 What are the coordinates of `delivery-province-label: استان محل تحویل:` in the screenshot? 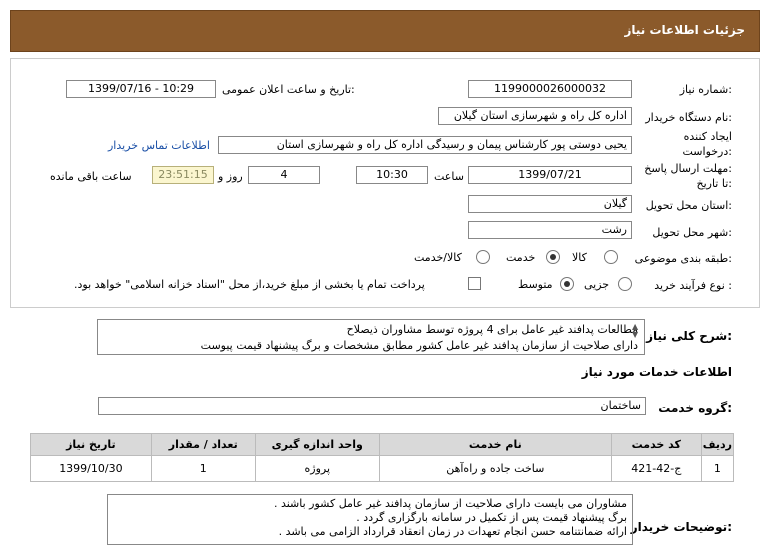 It's located at (688, 205).